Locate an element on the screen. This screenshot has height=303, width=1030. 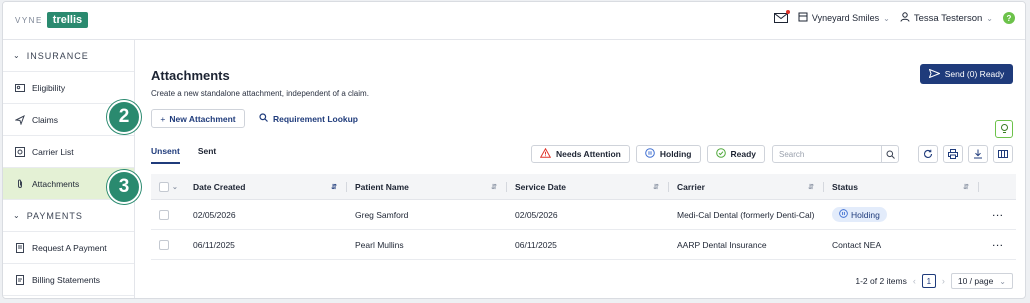
chevron-left-icon: ‹ is located at coordinates (914, 281).